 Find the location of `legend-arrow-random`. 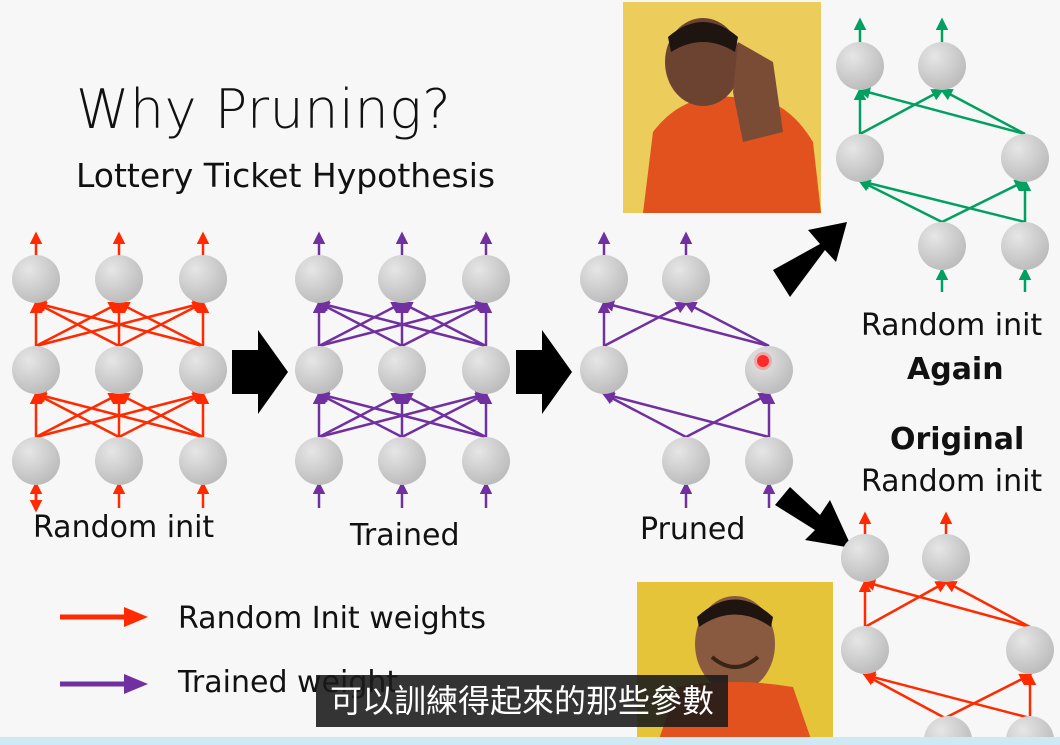

legend-arrow-random is located at coordinates (104, 617).